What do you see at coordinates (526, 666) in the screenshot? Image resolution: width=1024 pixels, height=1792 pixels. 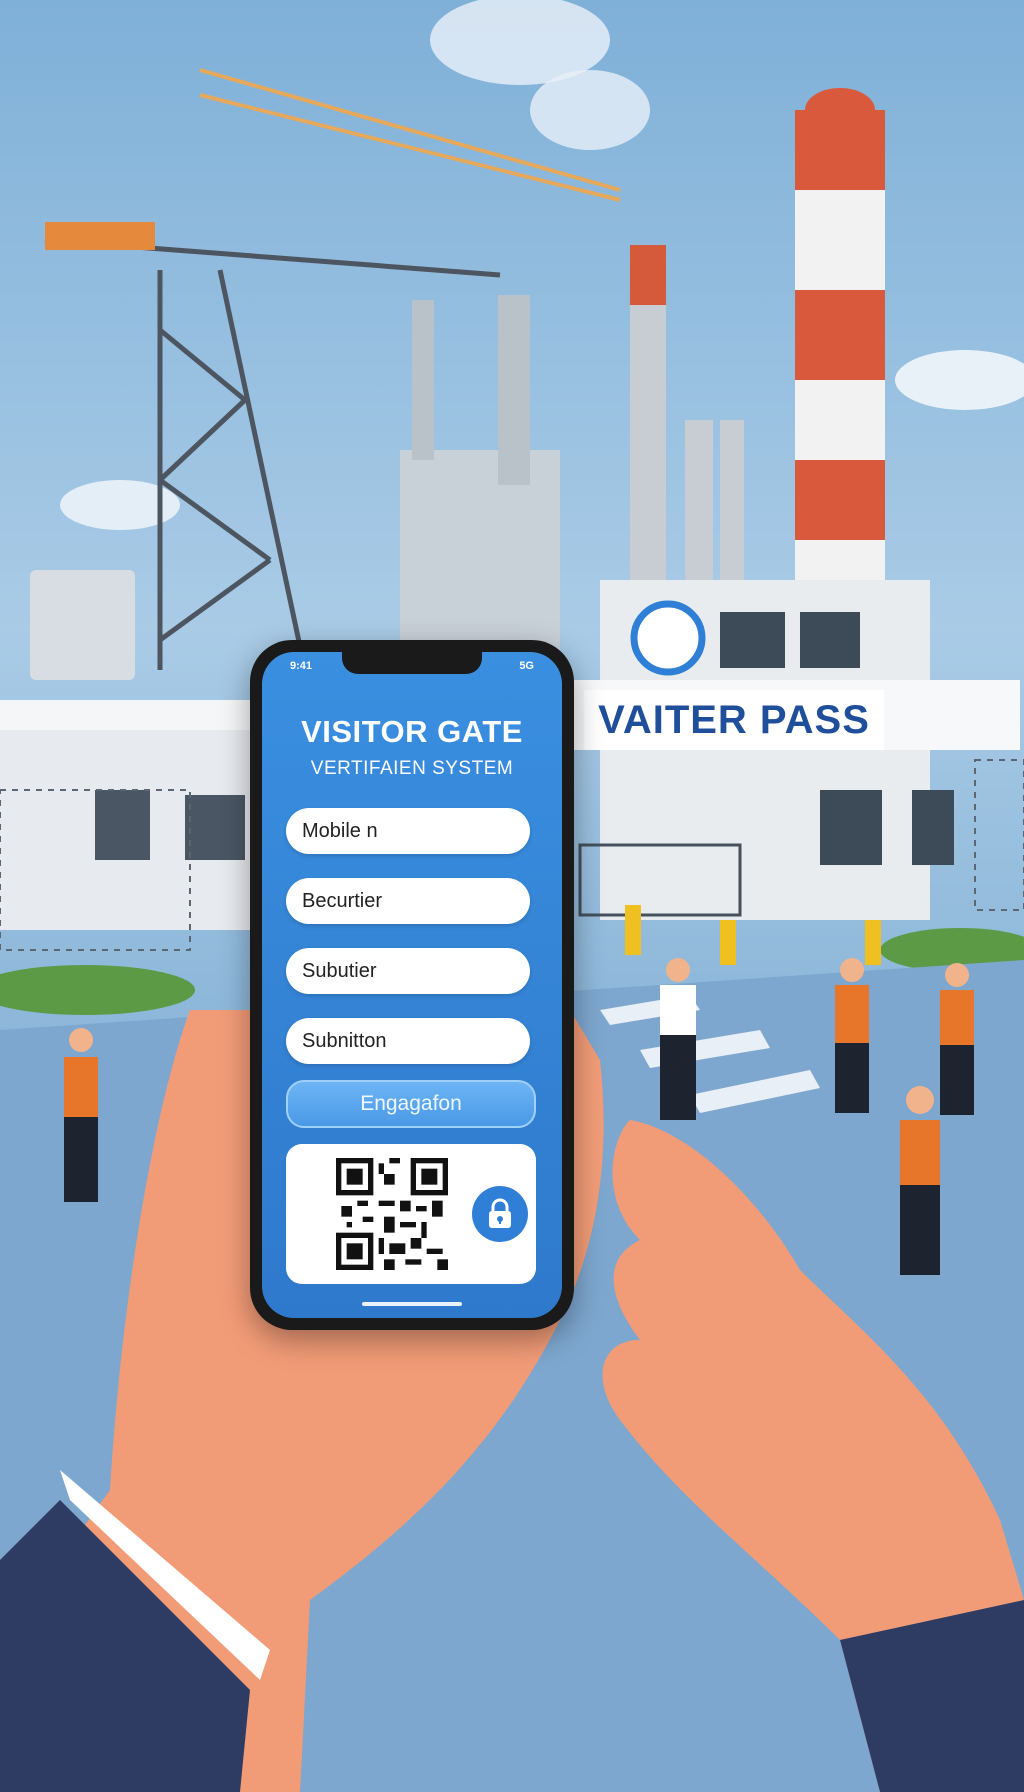 I see `status-network: 5G` at bounding box center [526, 666].